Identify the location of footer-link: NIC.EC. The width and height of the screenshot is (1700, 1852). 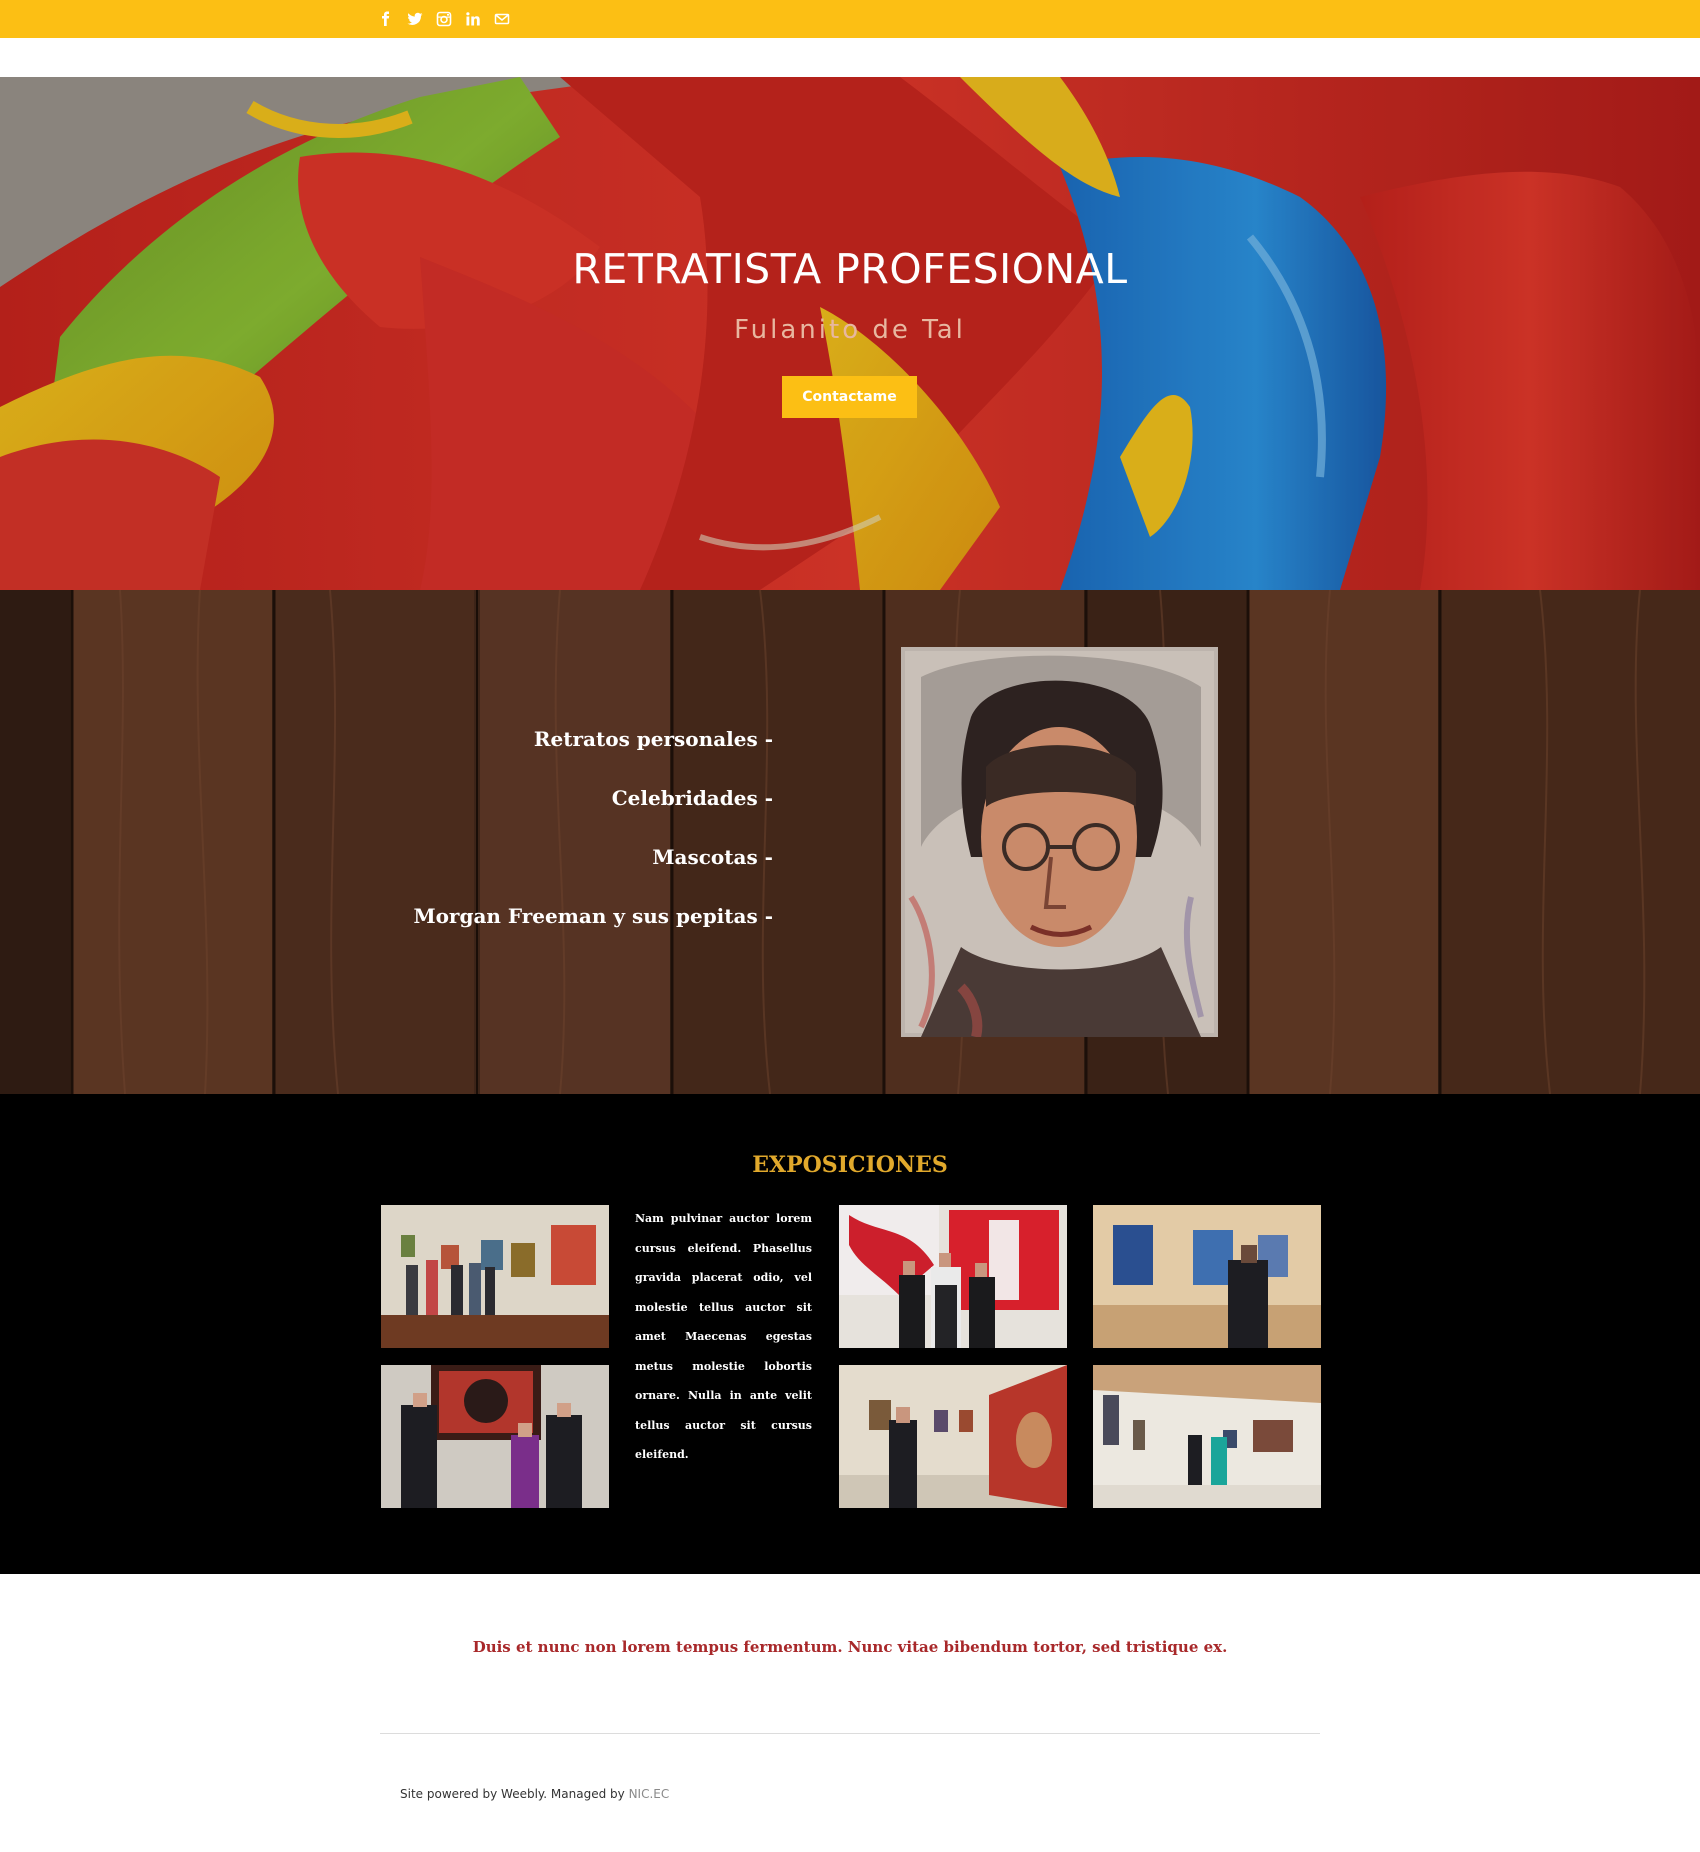
(649, 1794).